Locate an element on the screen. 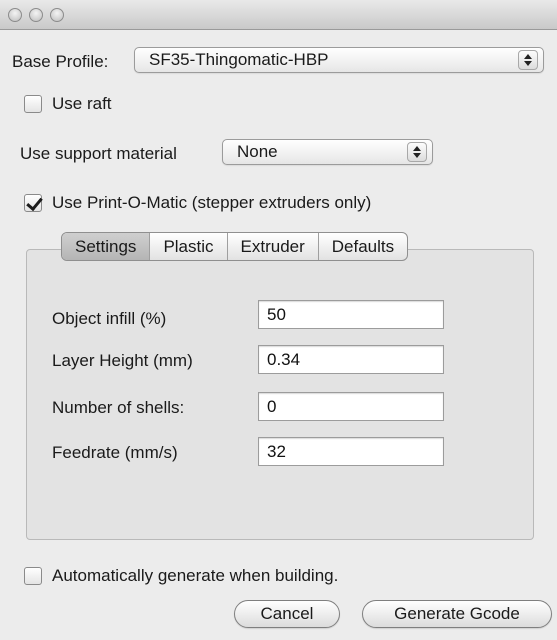  tab-extruder: Extruder is located at coordinates (273, 246).